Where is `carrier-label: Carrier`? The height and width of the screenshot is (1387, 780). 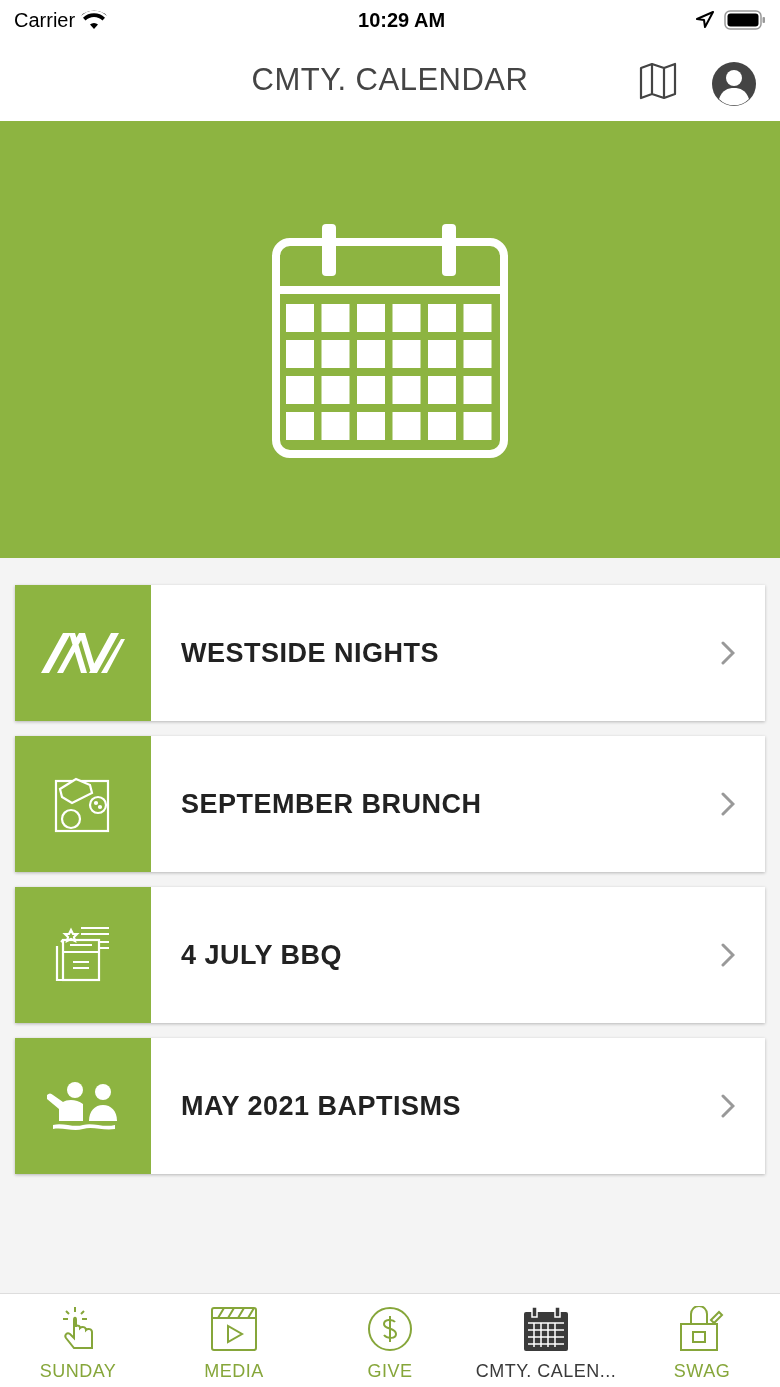 carrier-label: Carrier is located at coordinates (45, 20).